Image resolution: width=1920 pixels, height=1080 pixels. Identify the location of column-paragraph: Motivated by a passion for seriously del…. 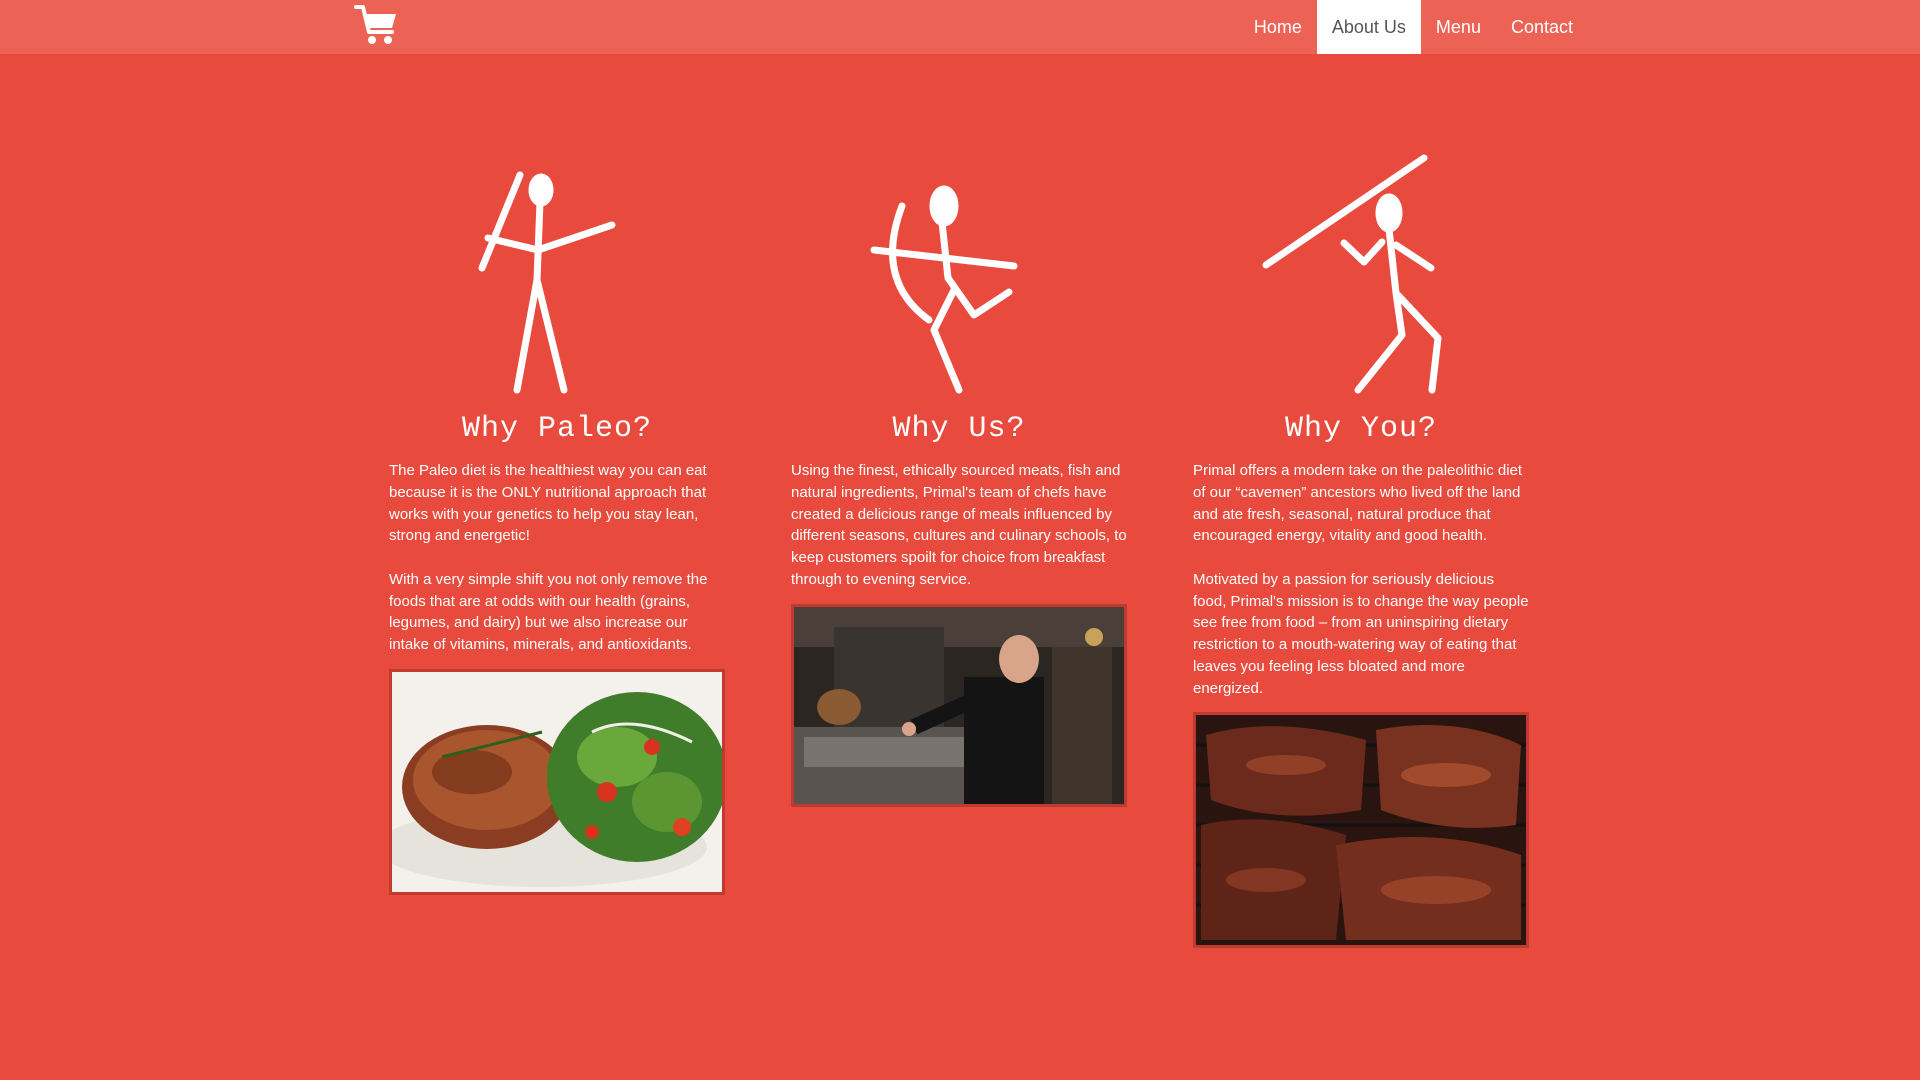
(1361, 633).